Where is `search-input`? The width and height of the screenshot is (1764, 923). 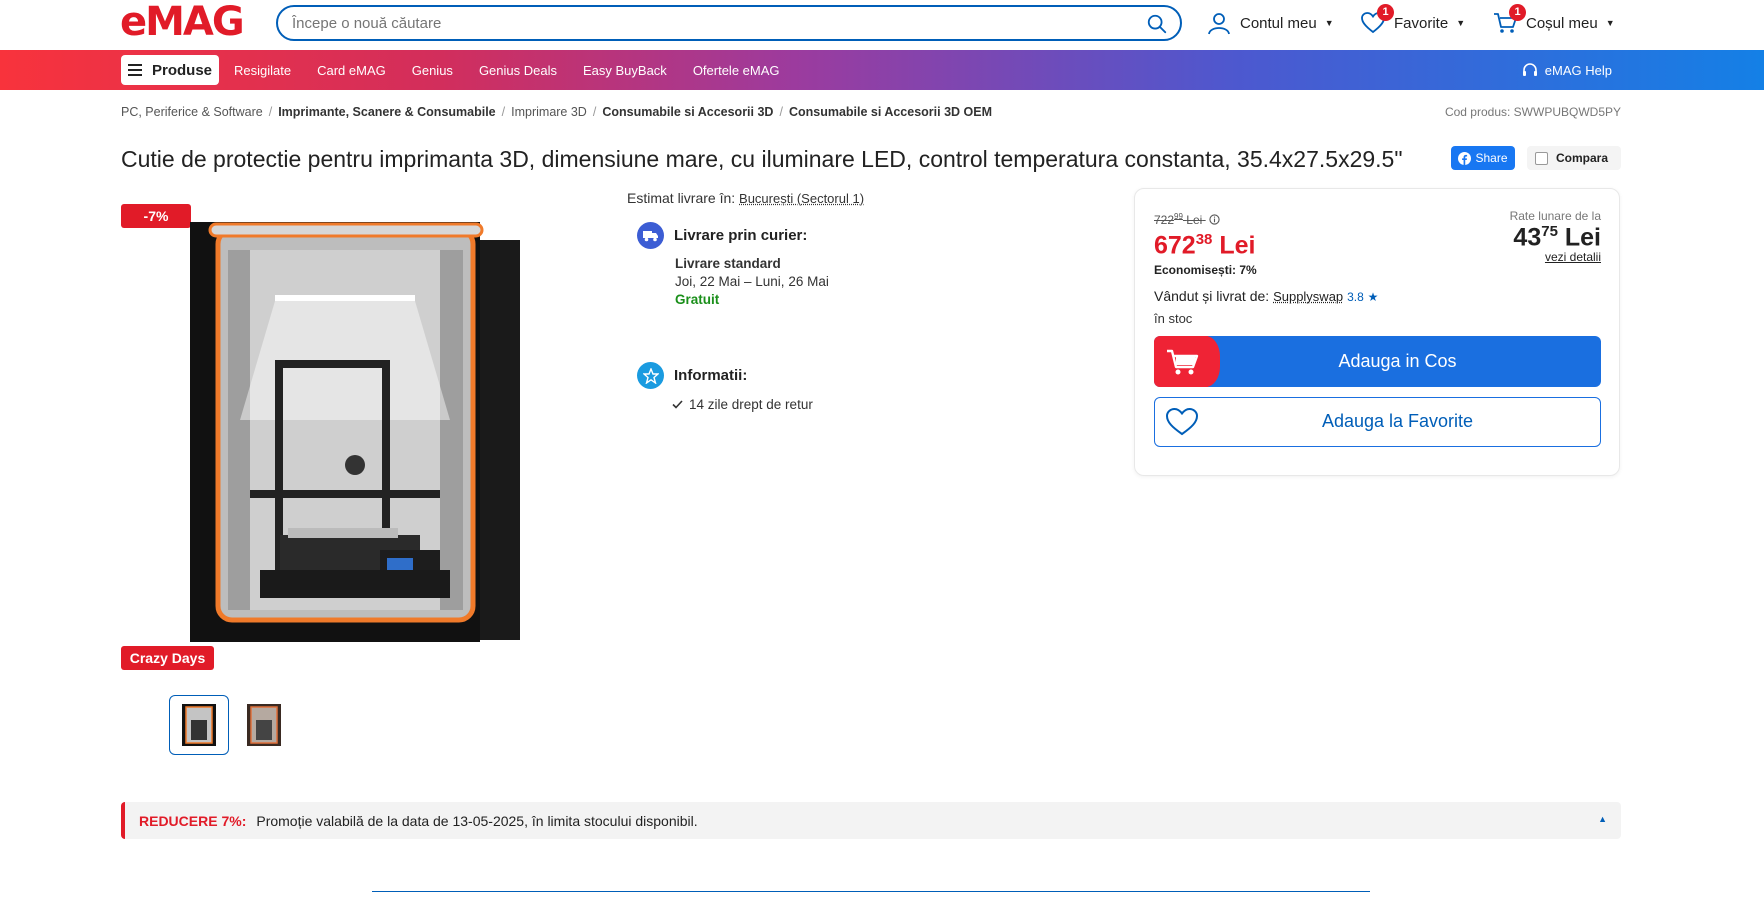
search-input is located at coordinates (712, 23).